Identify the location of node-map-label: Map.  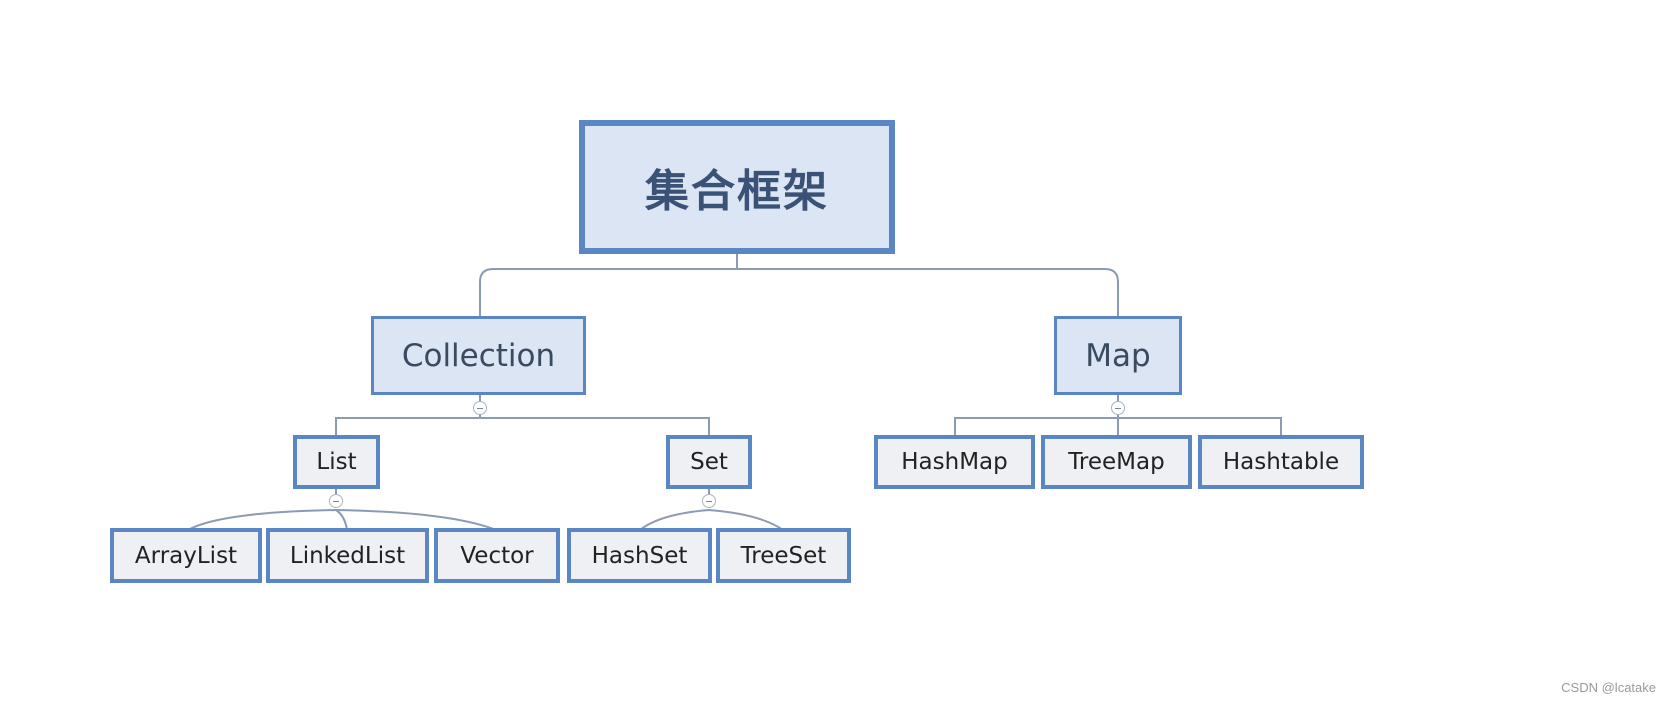
(1118, 355).